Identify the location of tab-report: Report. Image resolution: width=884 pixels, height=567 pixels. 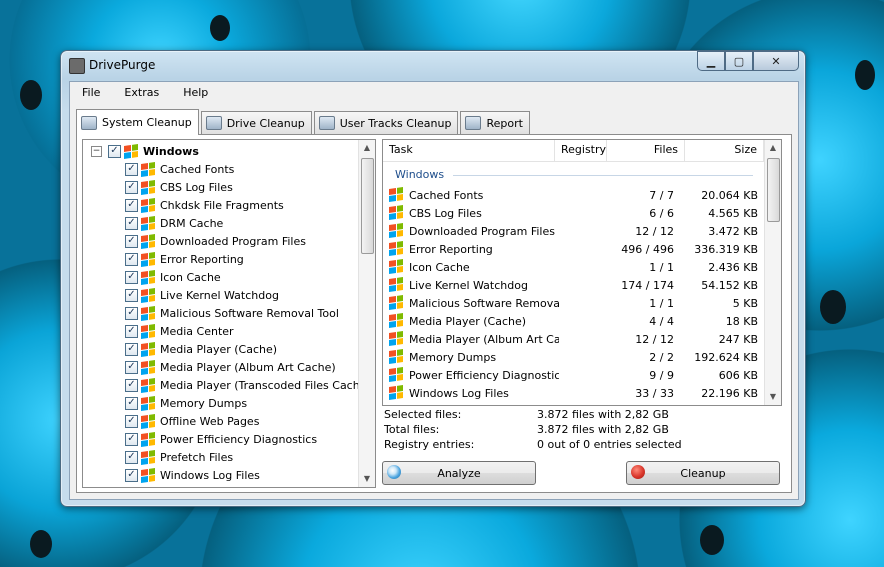
(495, 122).